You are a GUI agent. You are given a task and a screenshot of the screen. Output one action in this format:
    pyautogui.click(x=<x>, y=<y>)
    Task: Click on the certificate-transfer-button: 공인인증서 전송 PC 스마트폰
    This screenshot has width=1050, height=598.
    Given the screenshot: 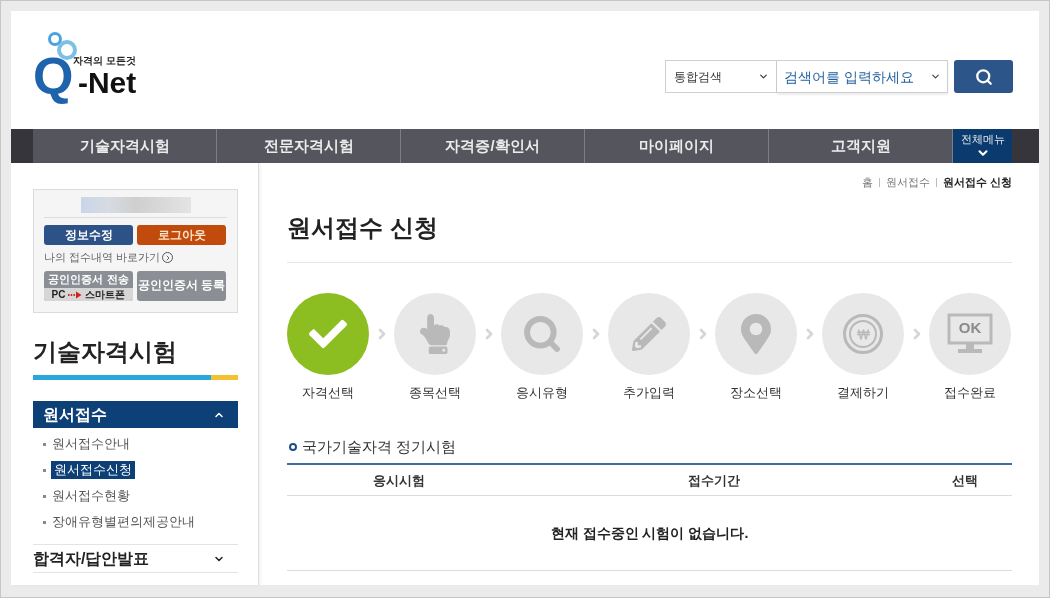 What is the action you would take?
    pyautogui.click(x=88, y=286)
    